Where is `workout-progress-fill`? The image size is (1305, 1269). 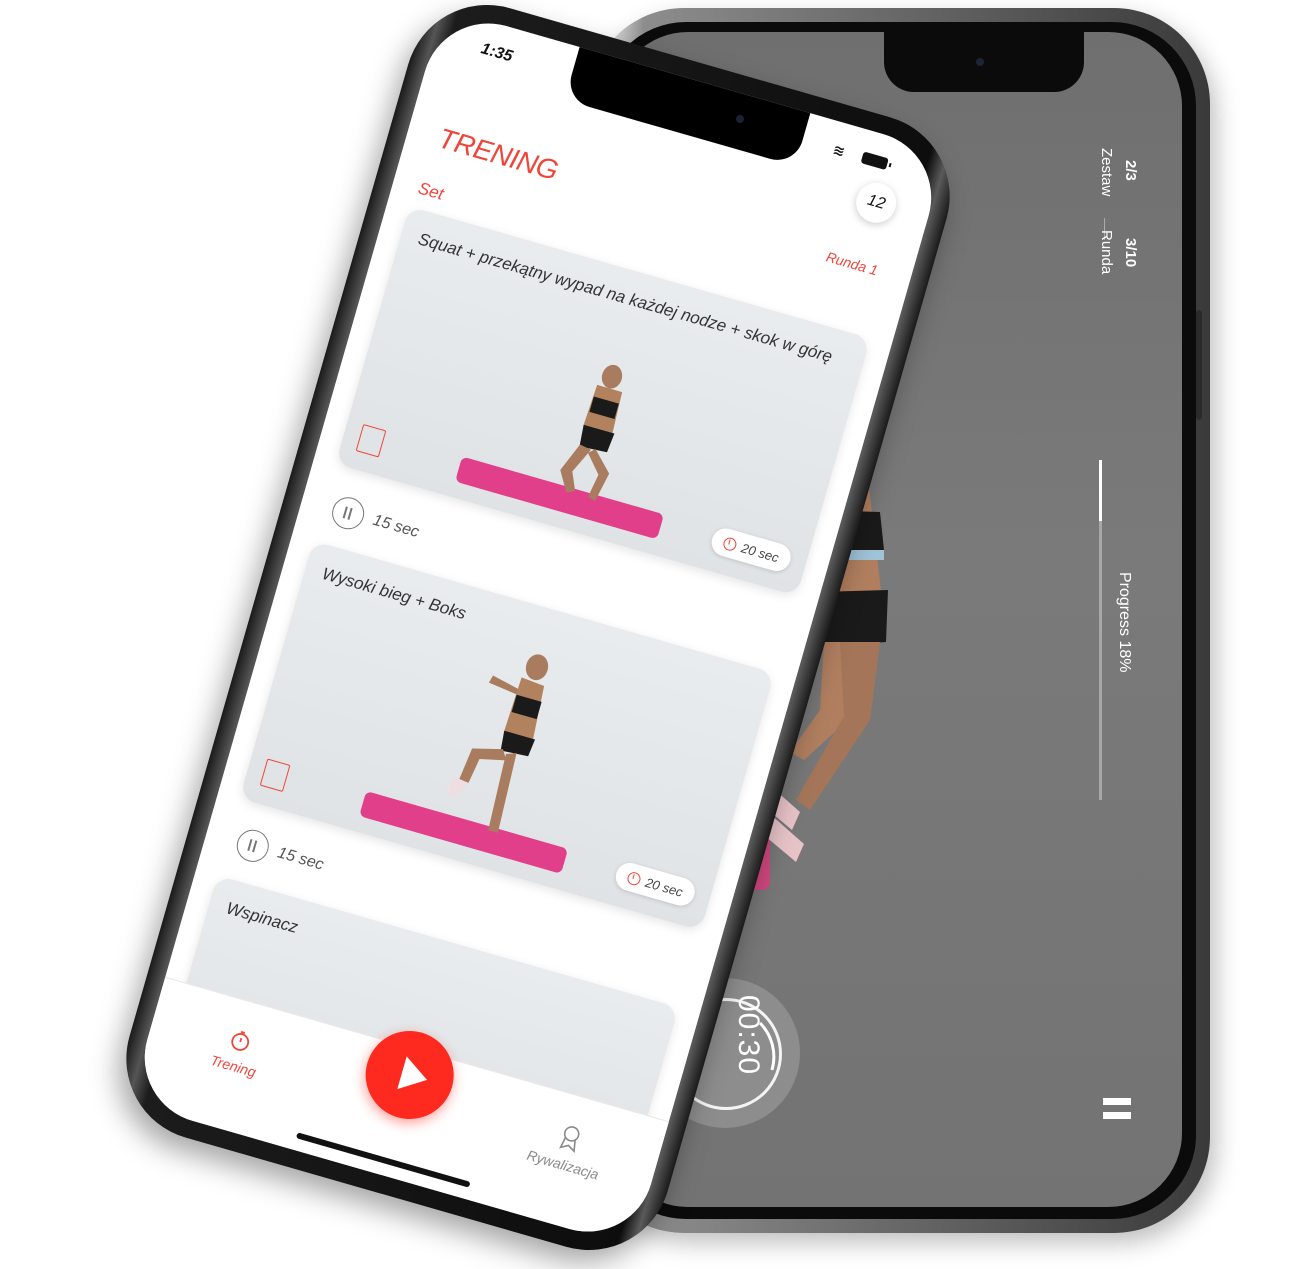 workout-progress-fill is located at coordinates (1100, 491).